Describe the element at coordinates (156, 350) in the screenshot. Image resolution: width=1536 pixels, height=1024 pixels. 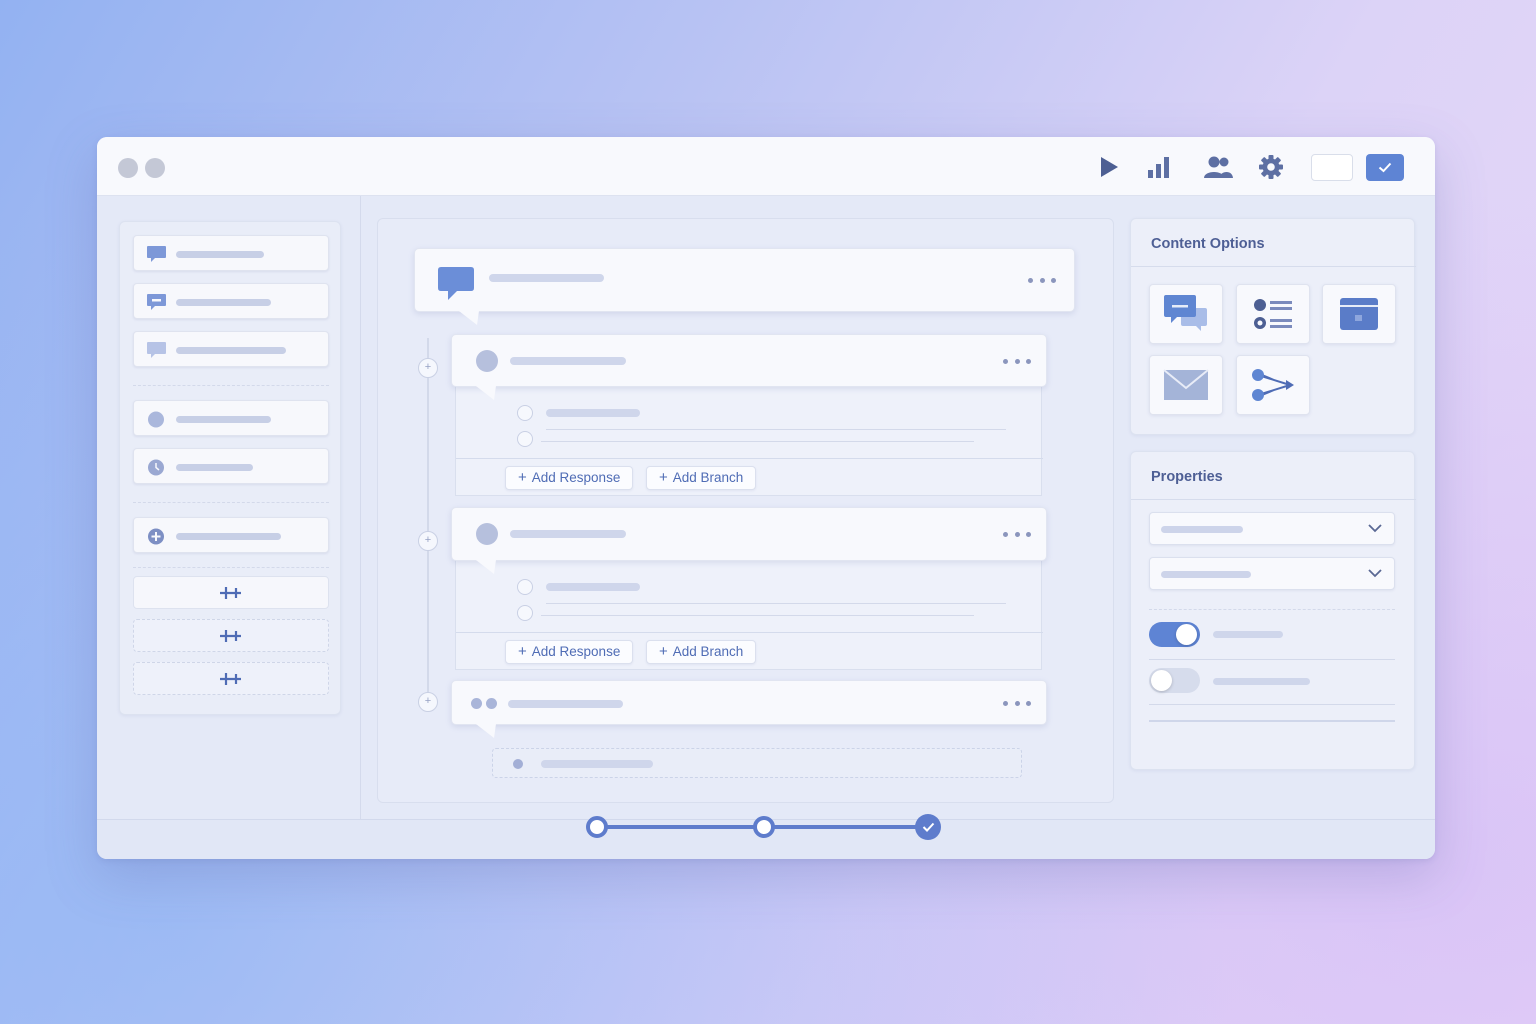
I see `reply-bubble-icon` at that location.